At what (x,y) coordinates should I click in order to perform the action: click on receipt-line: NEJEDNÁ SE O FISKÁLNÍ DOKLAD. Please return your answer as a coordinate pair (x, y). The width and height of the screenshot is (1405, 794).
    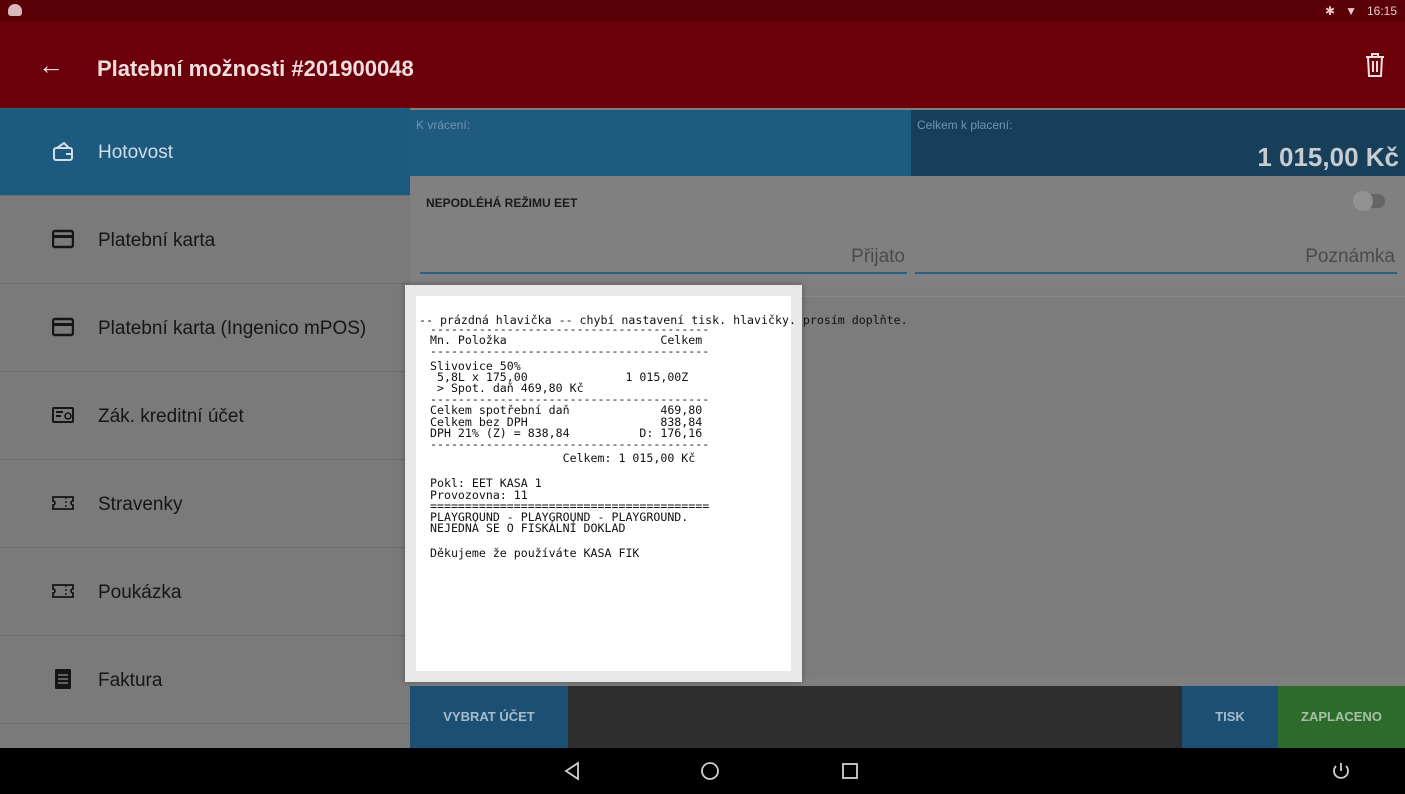
    Looking at the image, I should click on (528, 528).